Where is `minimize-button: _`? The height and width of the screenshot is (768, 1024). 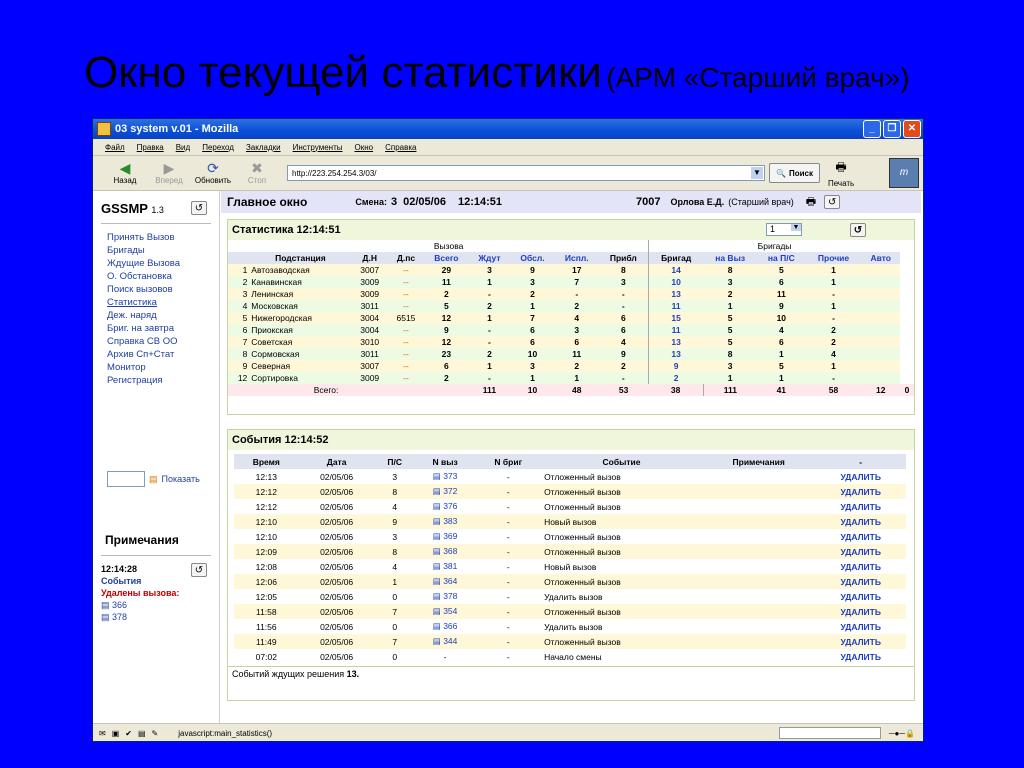
minimize-button: _ is located at coordinates (872, 129).